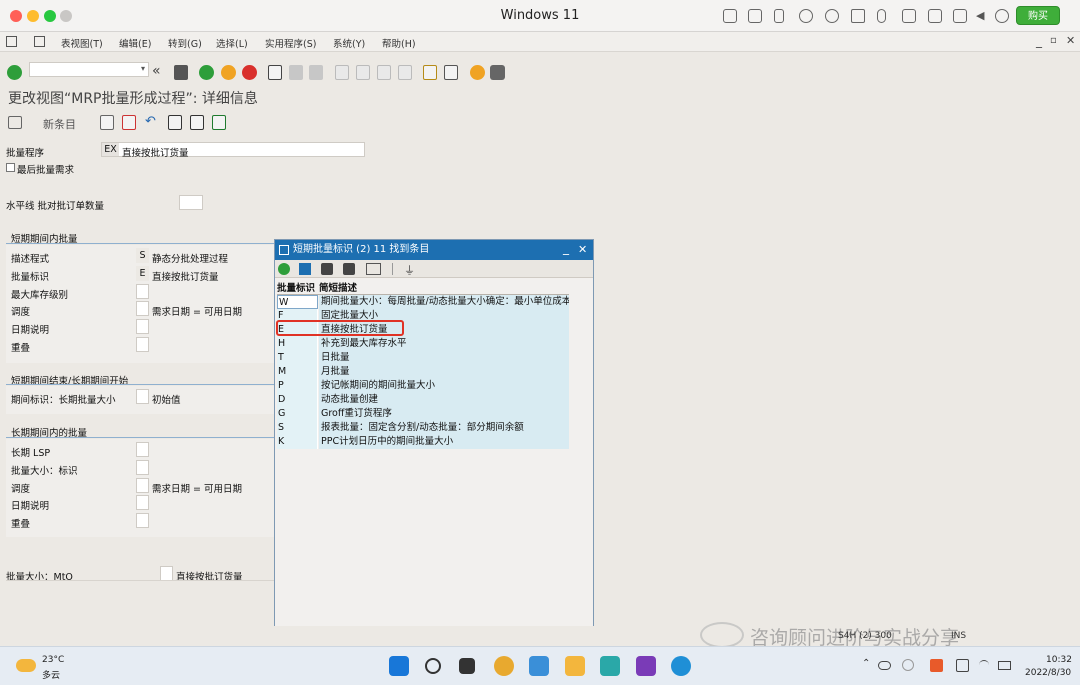 This screenshot has height=685, width=1080. What do you see at coordinates (26, 665) in the screenshot?
I see `weather-icon` at bounding box center [26, 665].